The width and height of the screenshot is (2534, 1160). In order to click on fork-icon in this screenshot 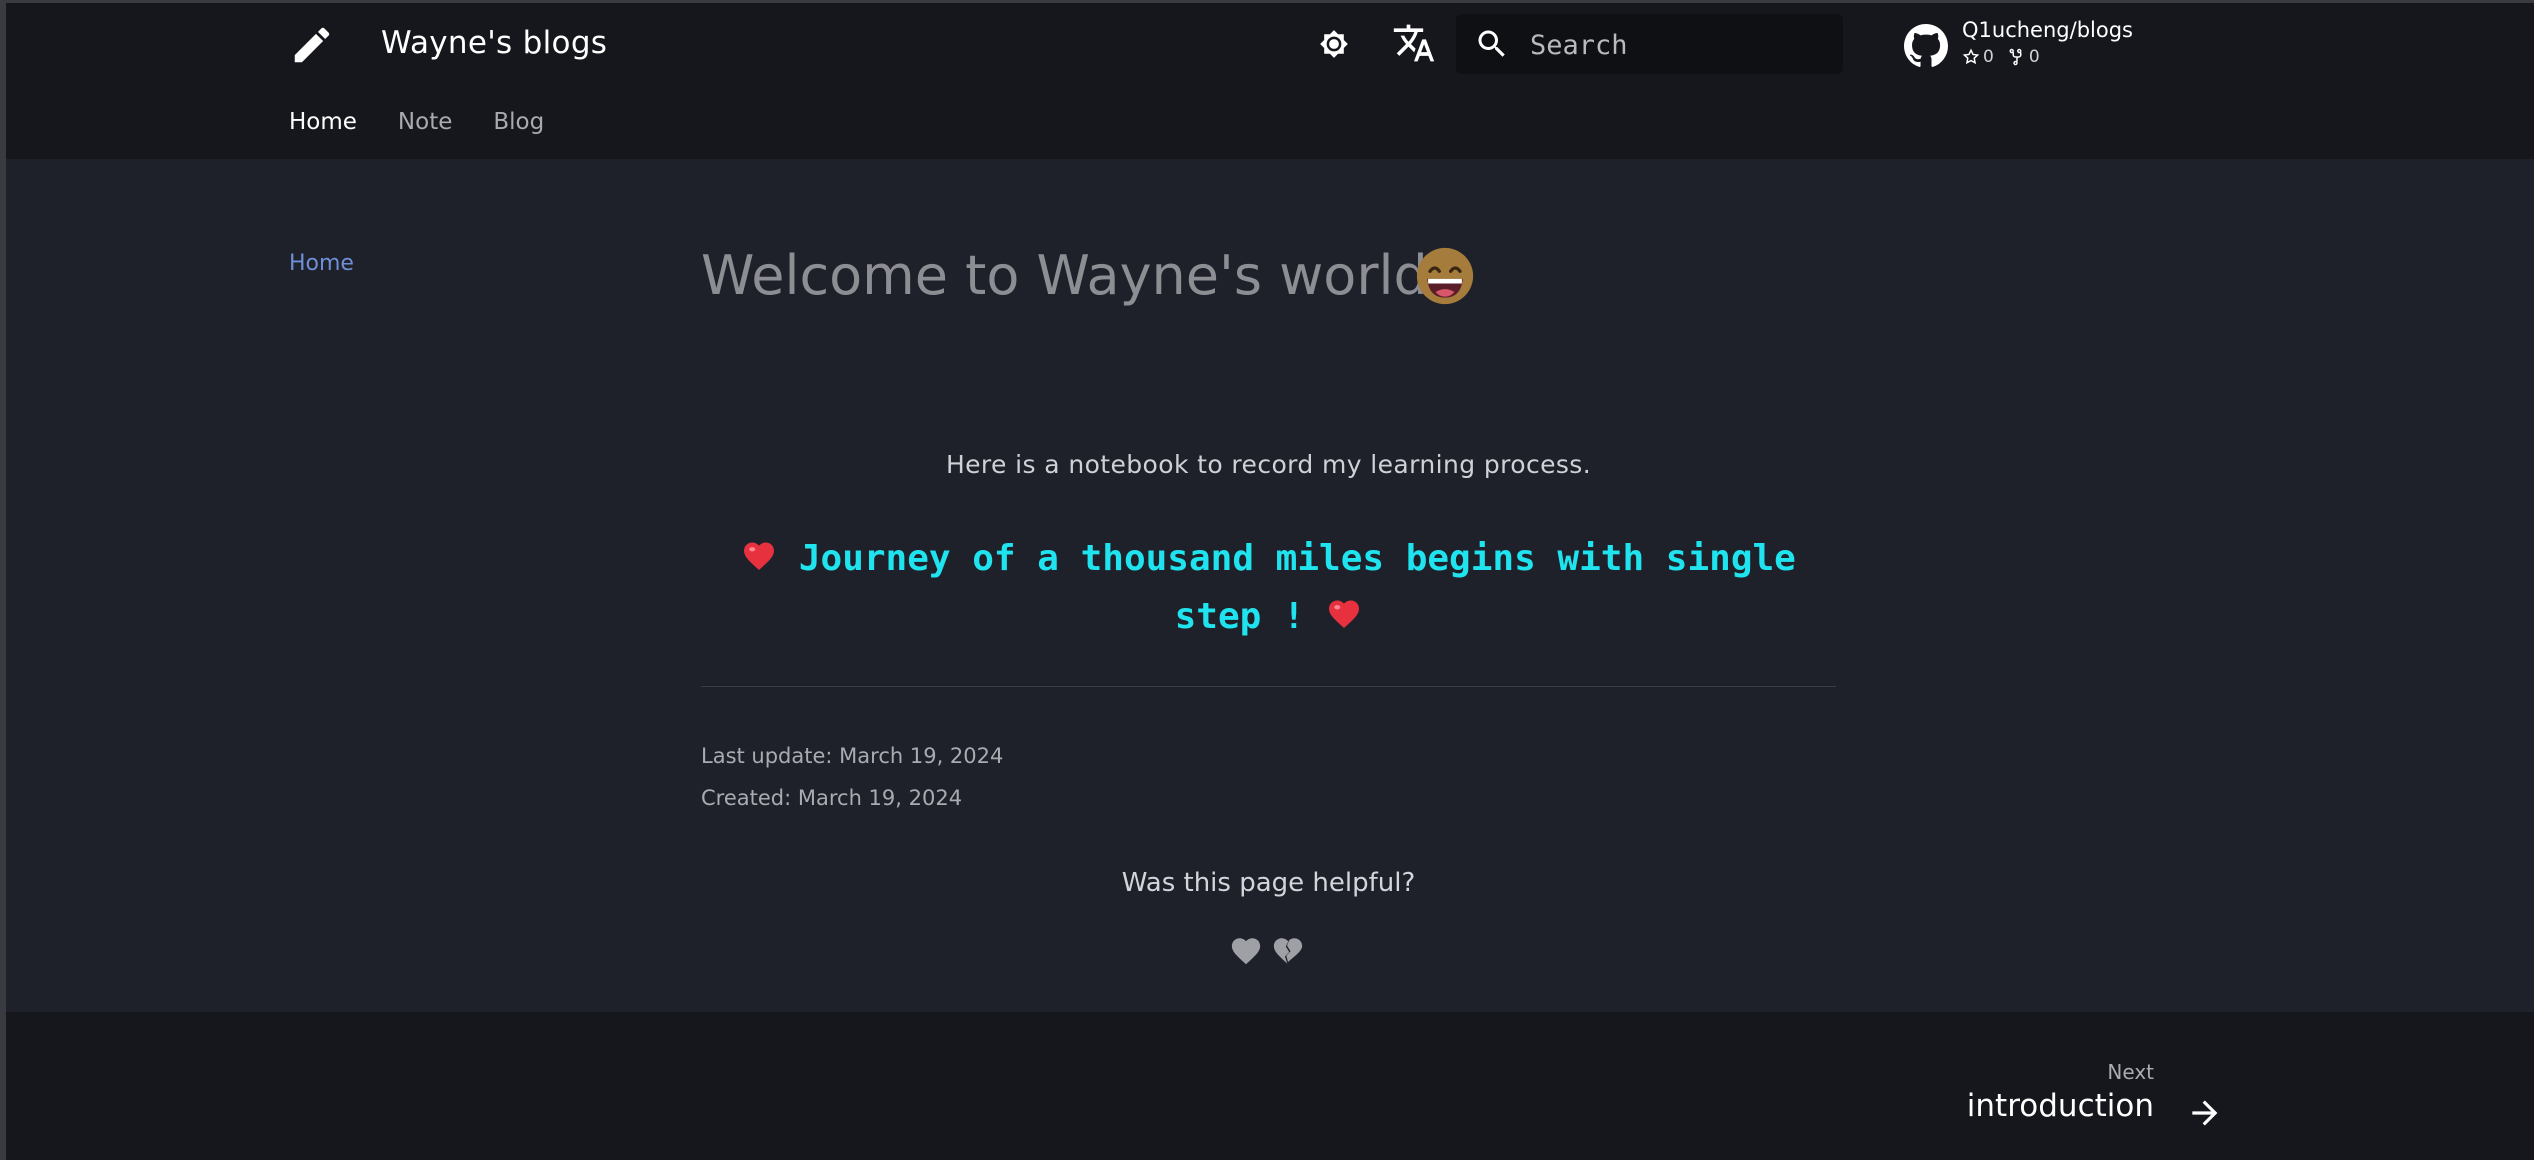, I will do `click(2015, 57)`.